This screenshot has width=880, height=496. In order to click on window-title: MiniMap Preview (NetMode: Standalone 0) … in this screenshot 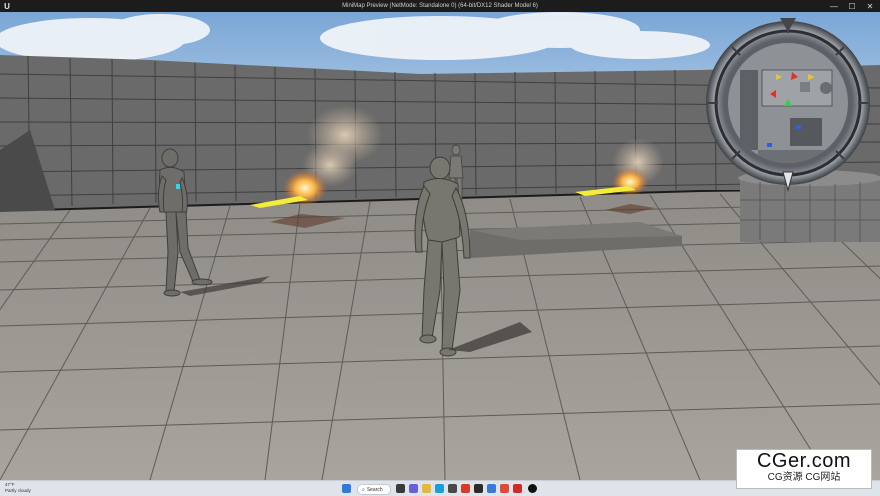, I will do `click(440, 6)`.